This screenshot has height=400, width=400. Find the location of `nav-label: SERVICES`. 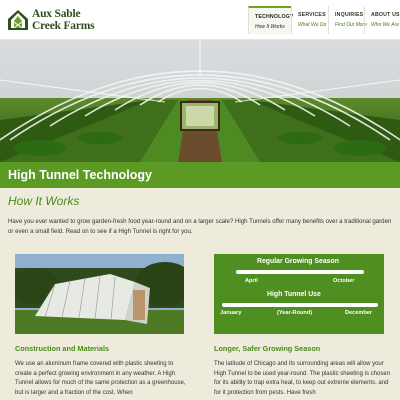

nav-label: SERVICES is located at coordinates (312, 15).